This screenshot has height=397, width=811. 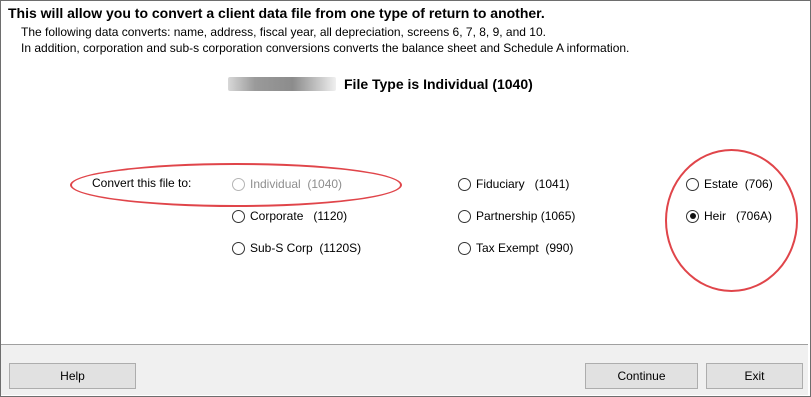 I want to click on radio-label: Sub-S Corp (1120S), so click(x=306, y=248).